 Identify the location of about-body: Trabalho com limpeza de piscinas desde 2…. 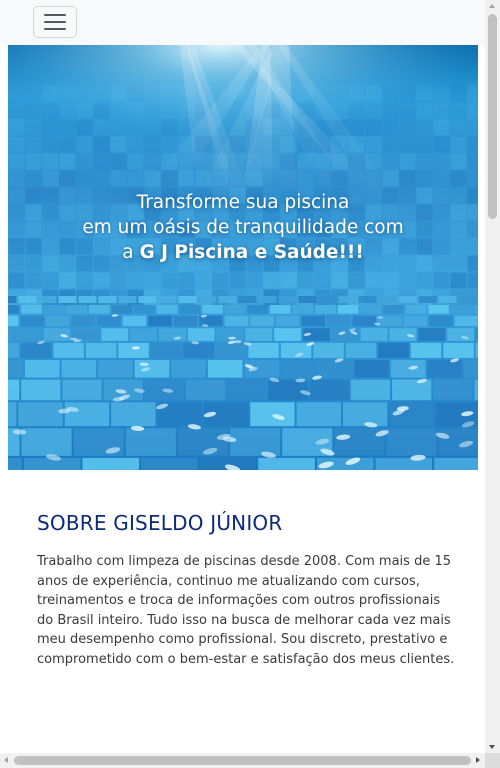
(246, 610).